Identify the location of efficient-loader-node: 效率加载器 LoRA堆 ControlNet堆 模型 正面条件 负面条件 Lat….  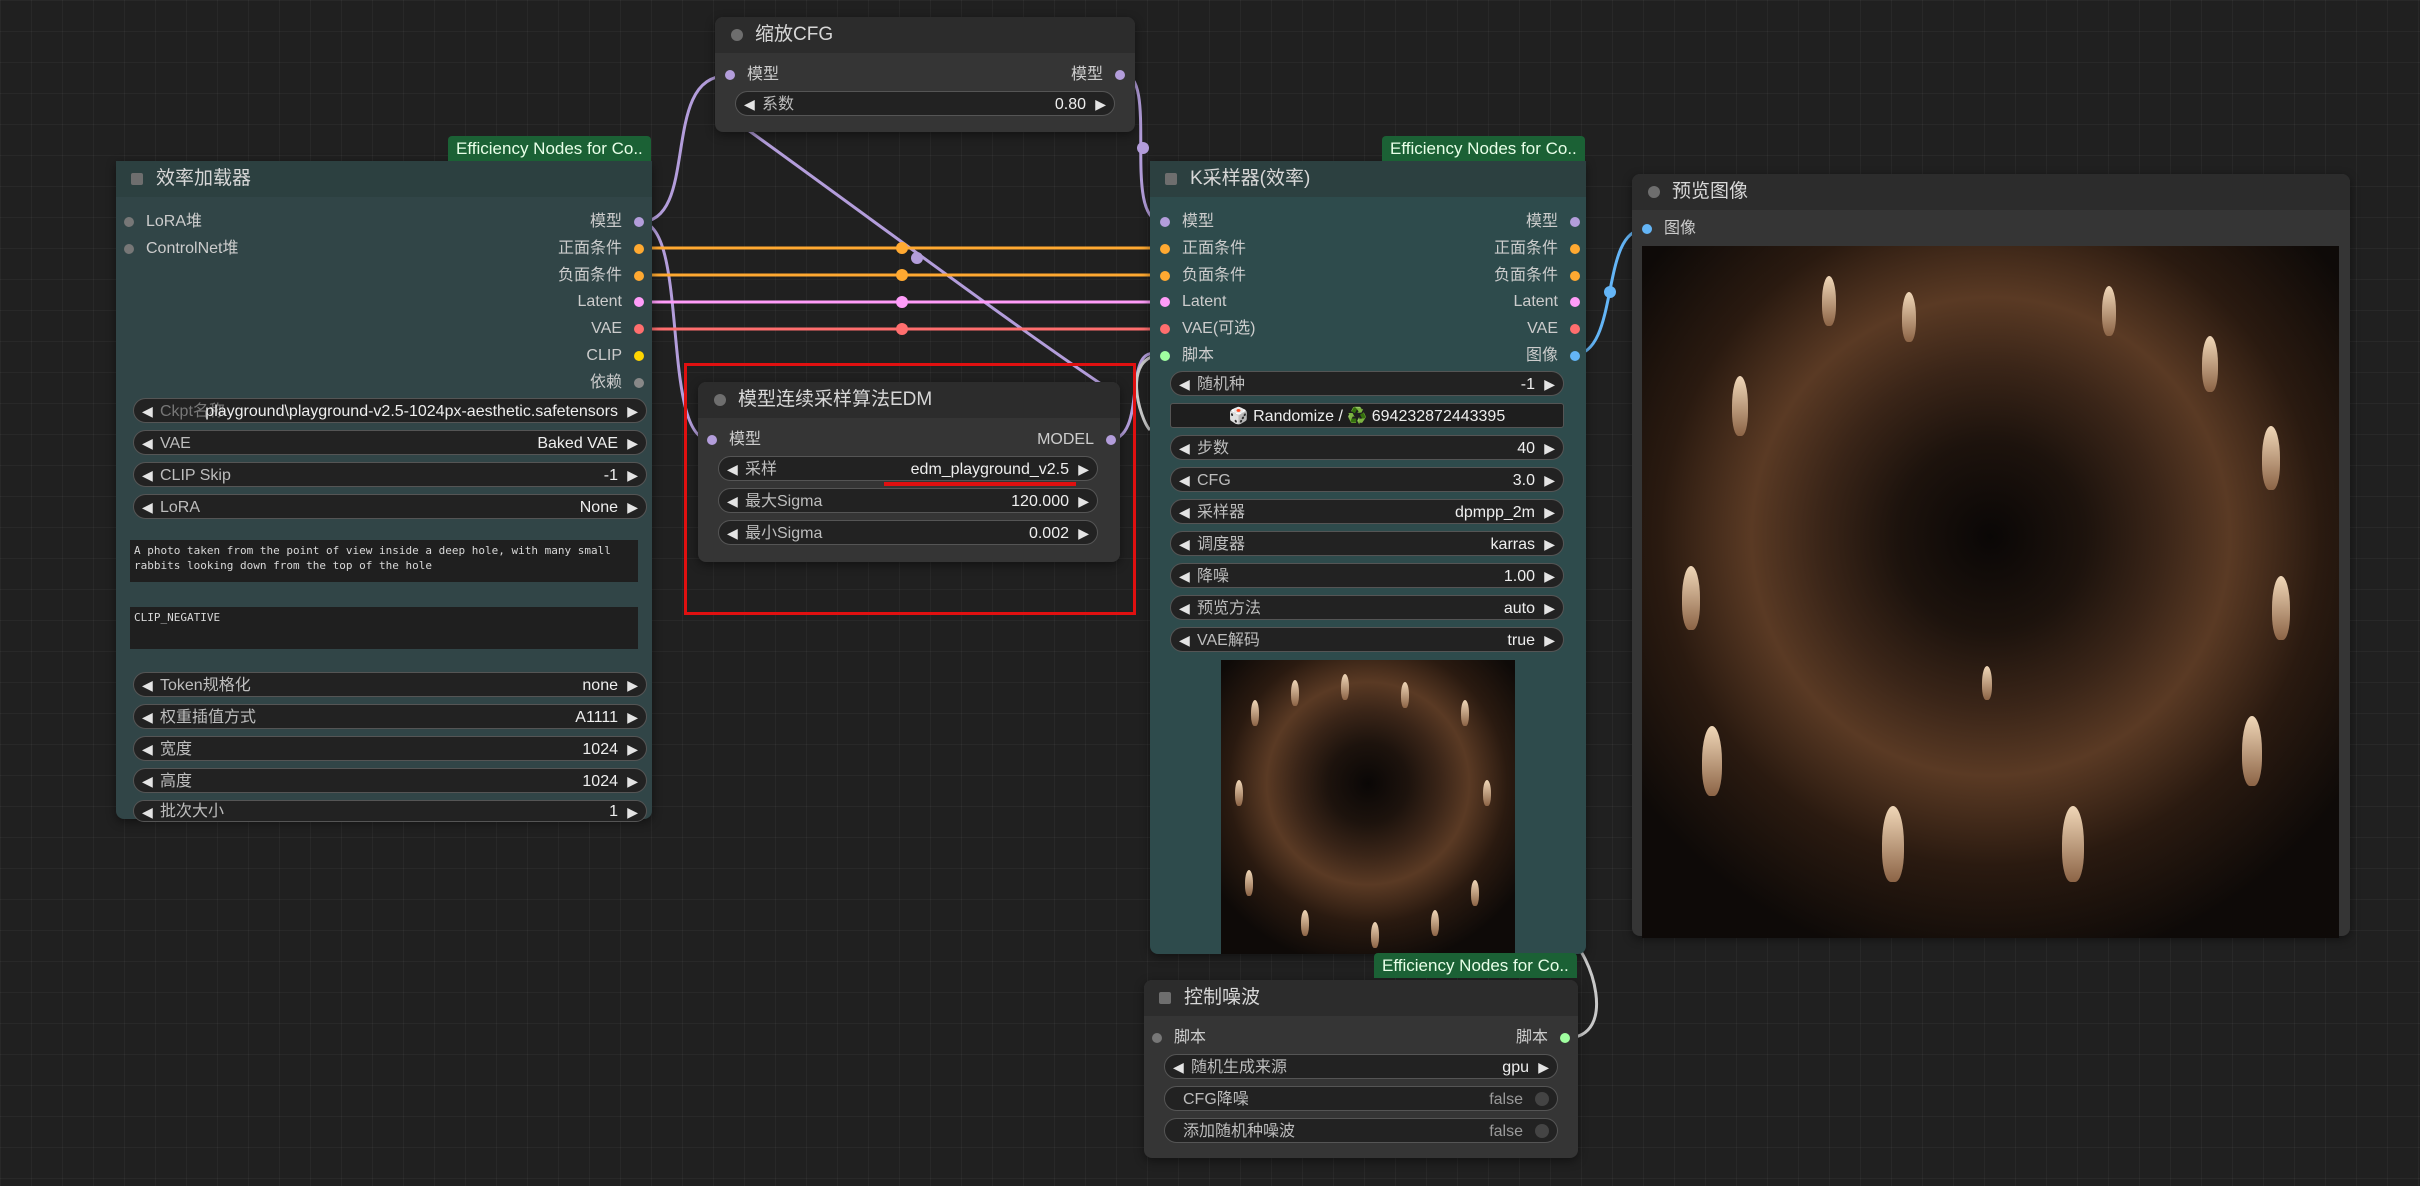
(384, 491).